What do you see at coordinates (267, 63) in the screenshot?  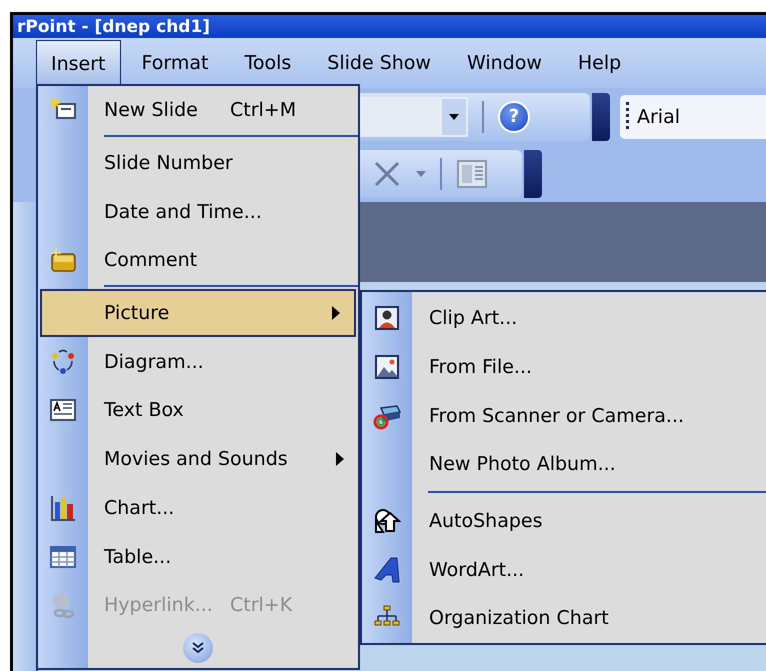 I see `menu-bar-item: Tools` at bounding box center [267, 63].